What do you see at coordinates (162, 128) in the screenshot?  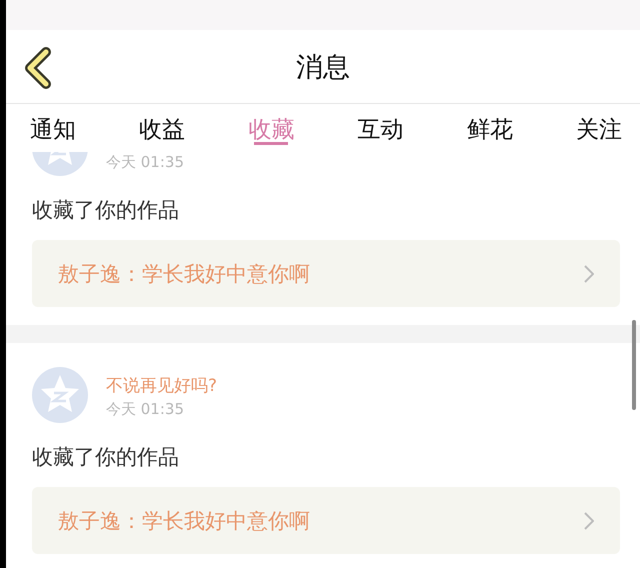 I see `tab: 收益` at bounding box center [162, 128].